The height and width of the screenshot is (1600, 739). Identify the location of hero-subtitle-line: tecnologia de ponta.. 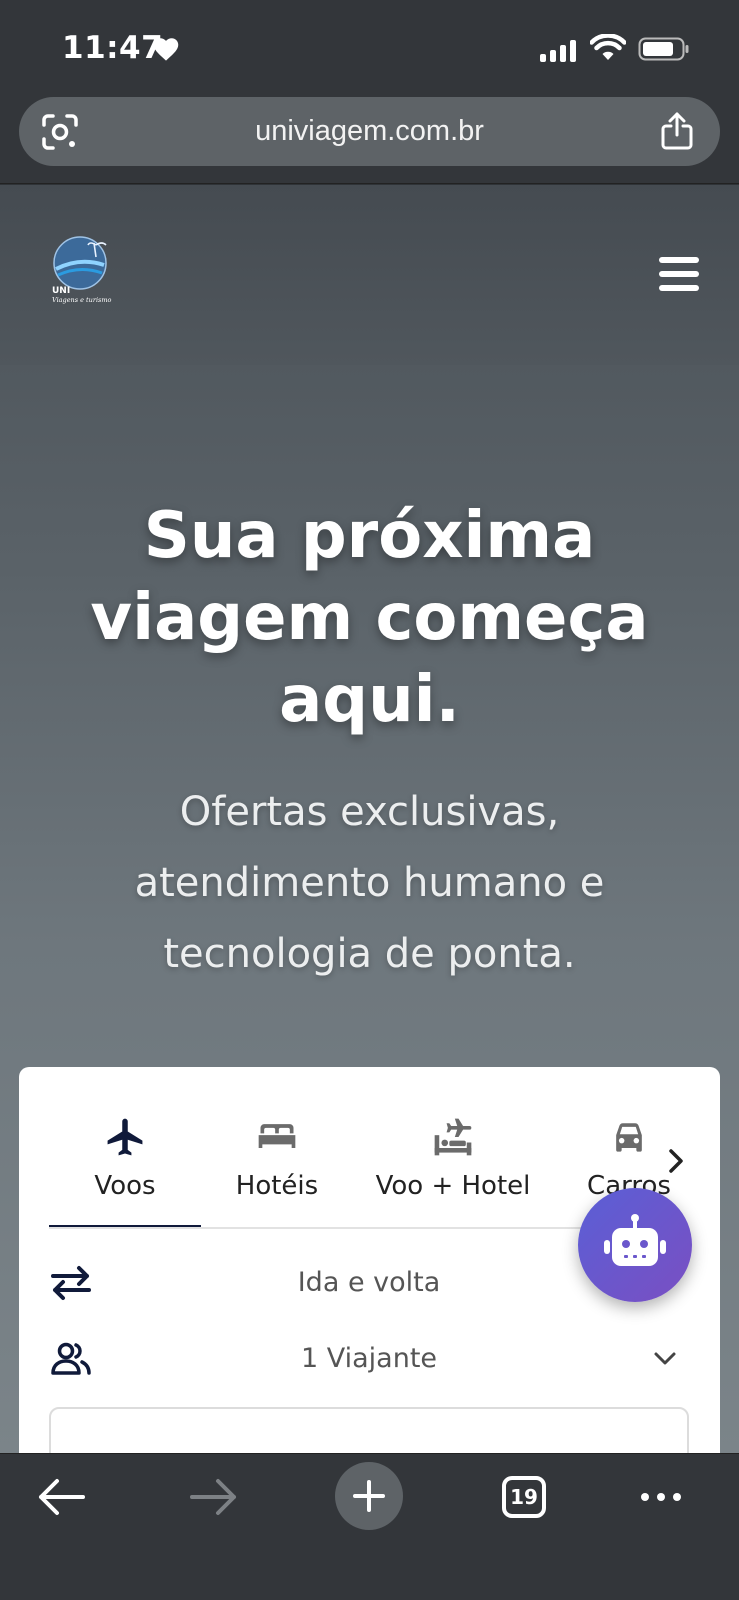
(369, 954).